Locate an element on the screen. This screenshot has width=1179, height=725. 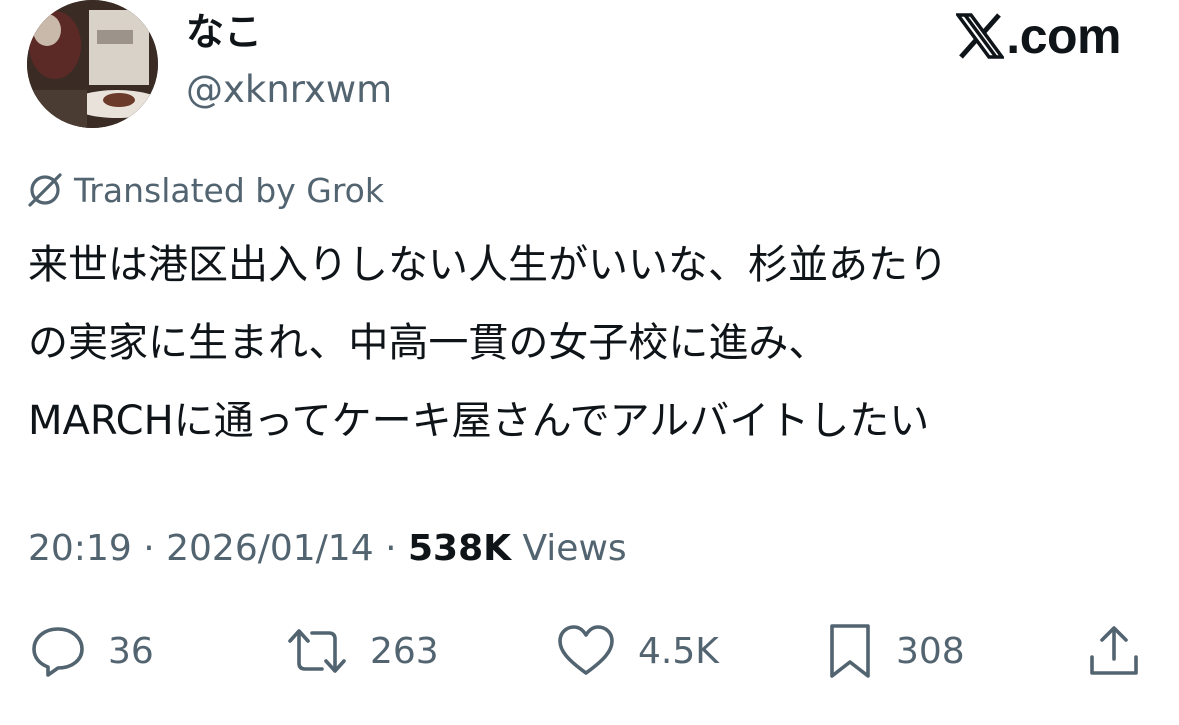
translation-label: Translated by Grok is located at coordinates (205, 190).